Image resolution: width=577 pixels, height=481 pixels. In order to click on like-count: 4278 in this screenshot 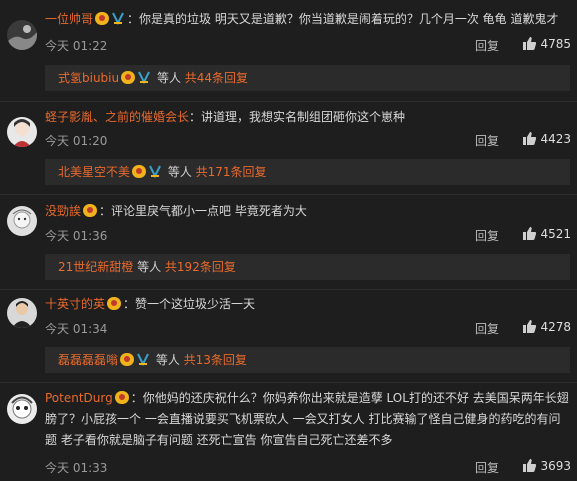, I will do `click(555, 327)`.